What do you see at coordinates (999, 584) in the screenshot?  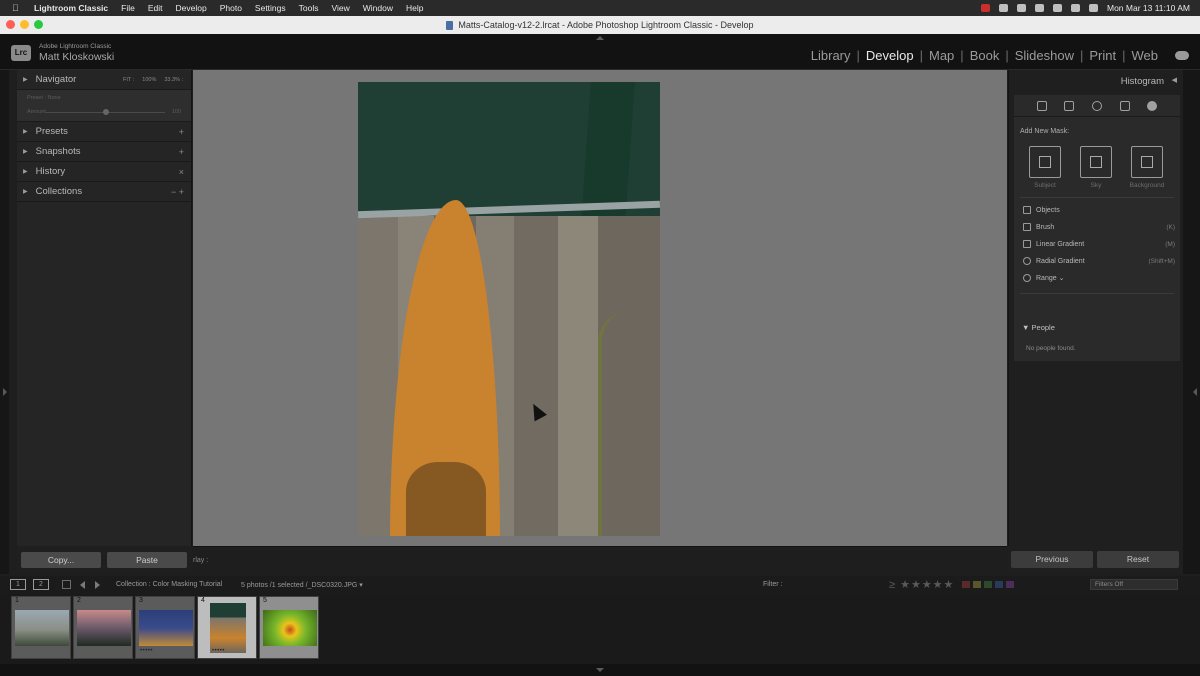 I see `blue-label-icon` at bounding box center [999, 584].